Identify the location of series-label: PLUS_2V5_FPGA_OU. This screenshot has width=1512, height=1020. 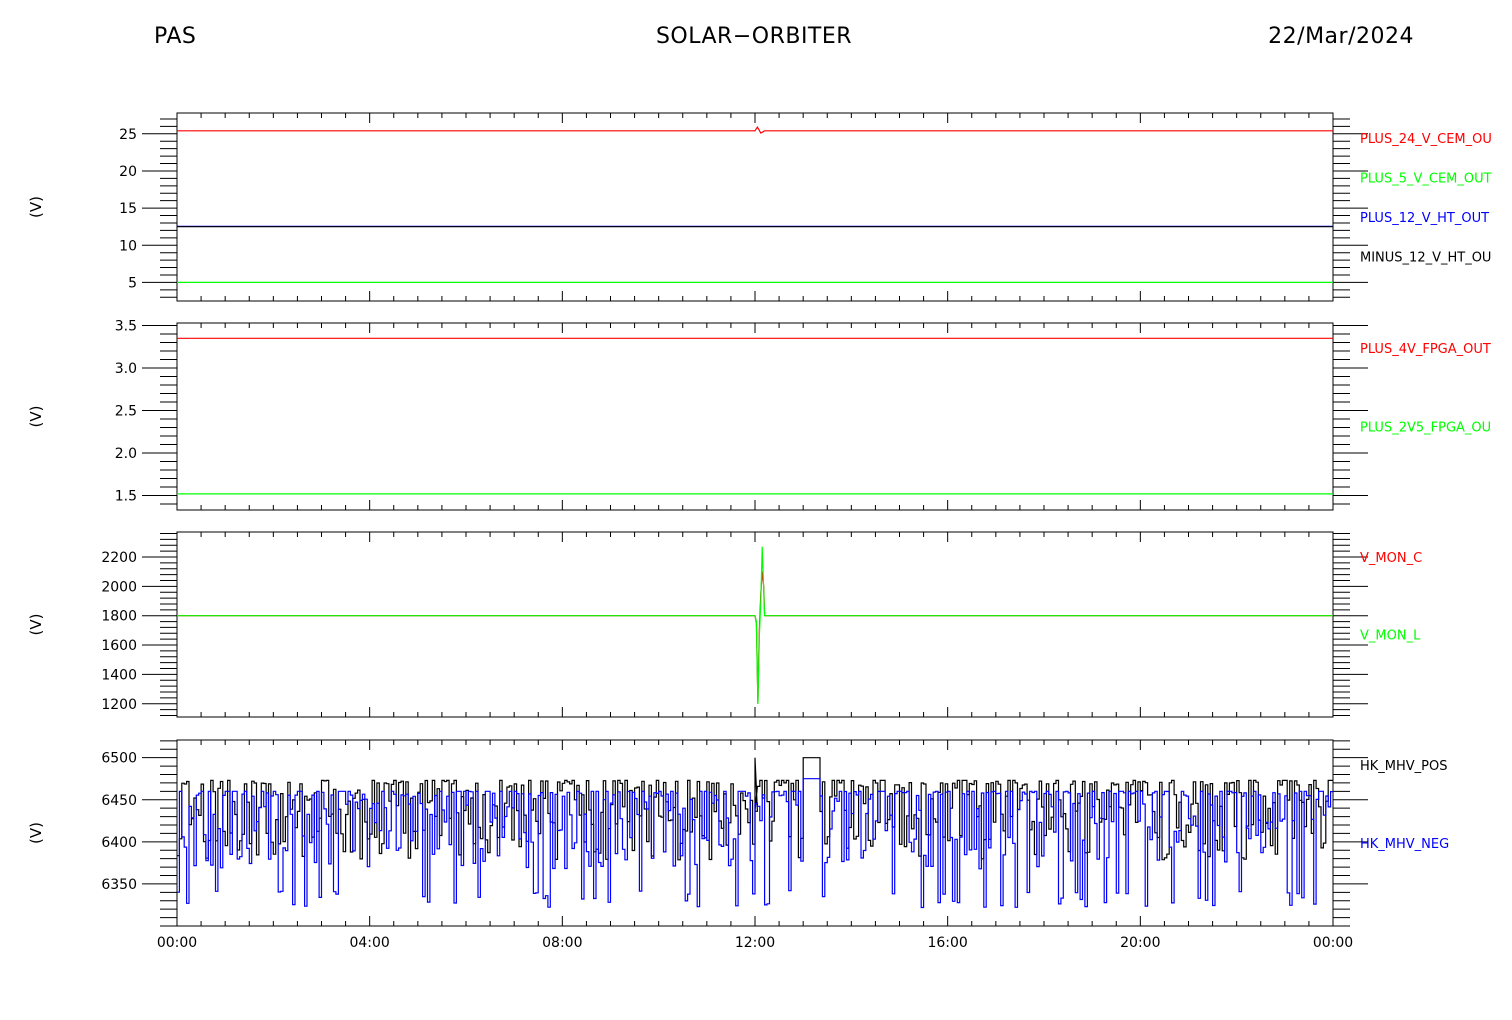
(1425, 428).